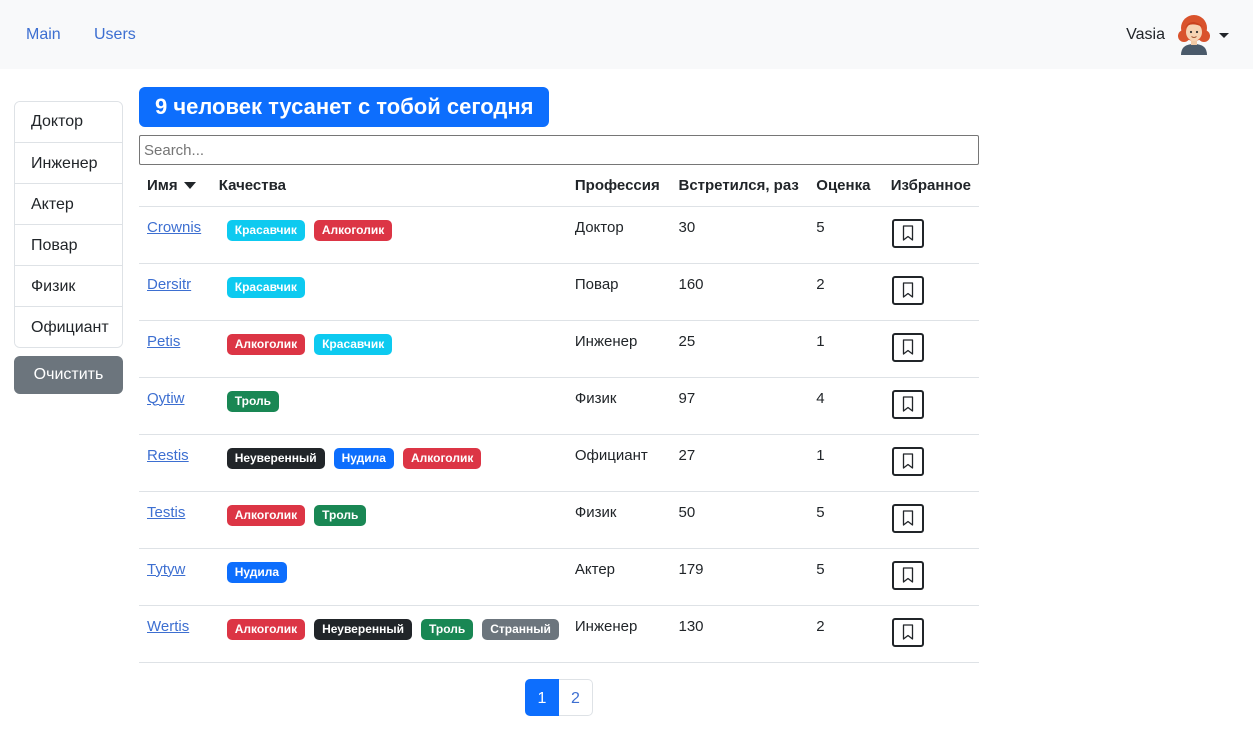 The image size is (1253, 729). What do you see at coordinates (166, 512) in the screenshot?
I see `user-link: Testis` at bounding box center [166, 512].